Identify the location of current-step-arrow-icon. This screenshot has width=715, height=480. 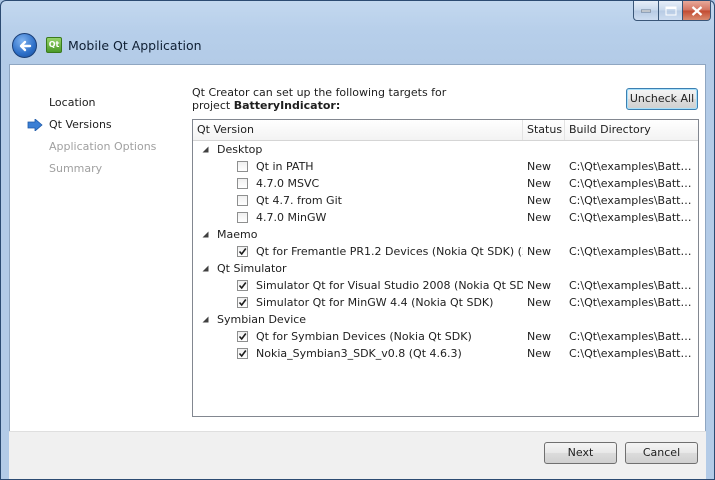
(35, 125).